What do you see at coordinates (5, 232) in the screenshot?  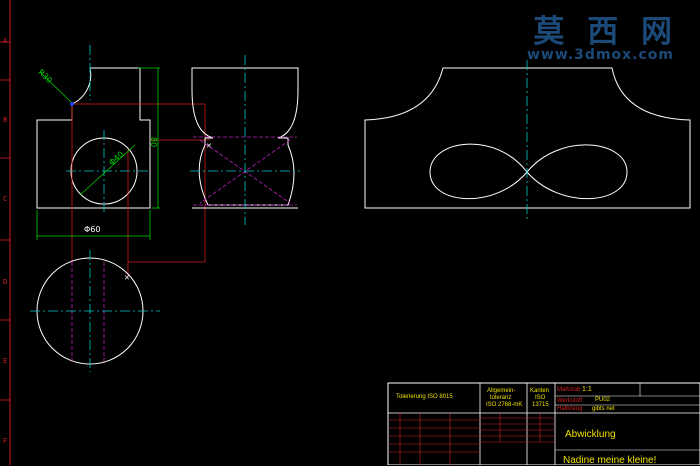 I see `drawing-frame` at bounding box center [5, 232].